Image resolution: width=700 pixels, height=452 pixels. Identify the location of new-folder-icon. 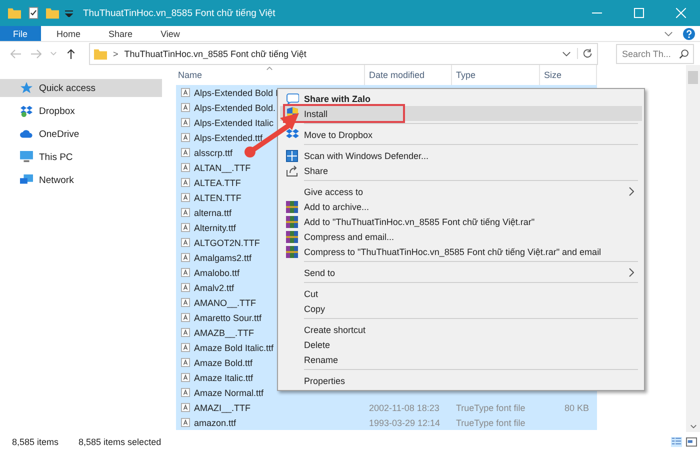
(52, 13).